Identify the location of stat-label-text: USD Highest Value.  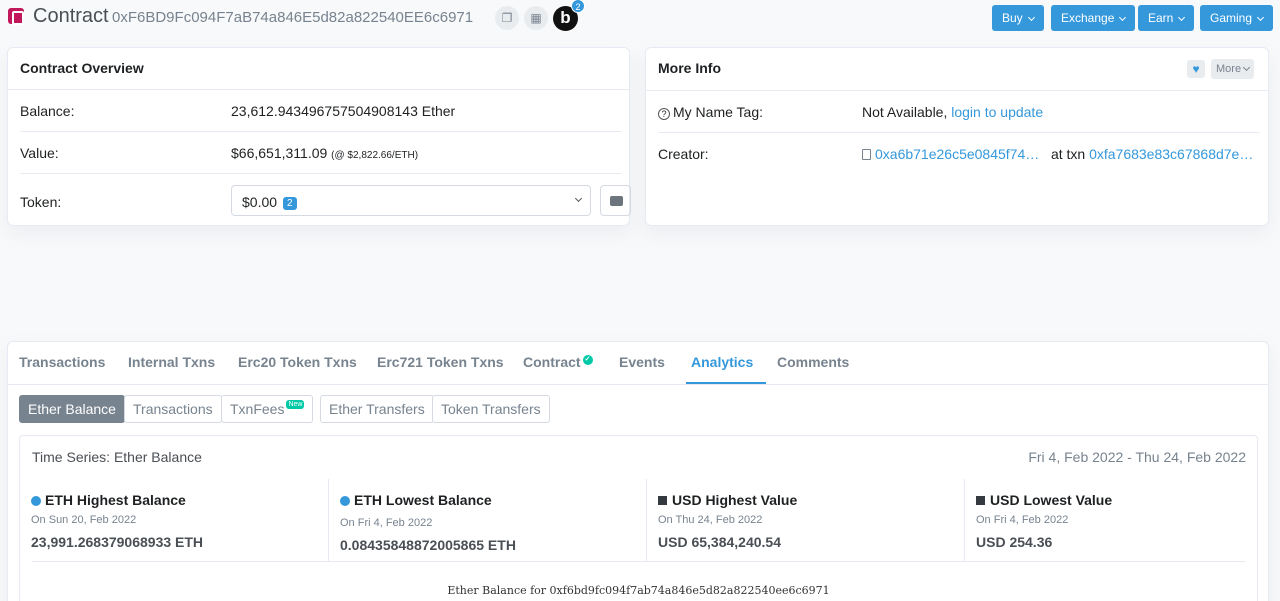
(735, 500).